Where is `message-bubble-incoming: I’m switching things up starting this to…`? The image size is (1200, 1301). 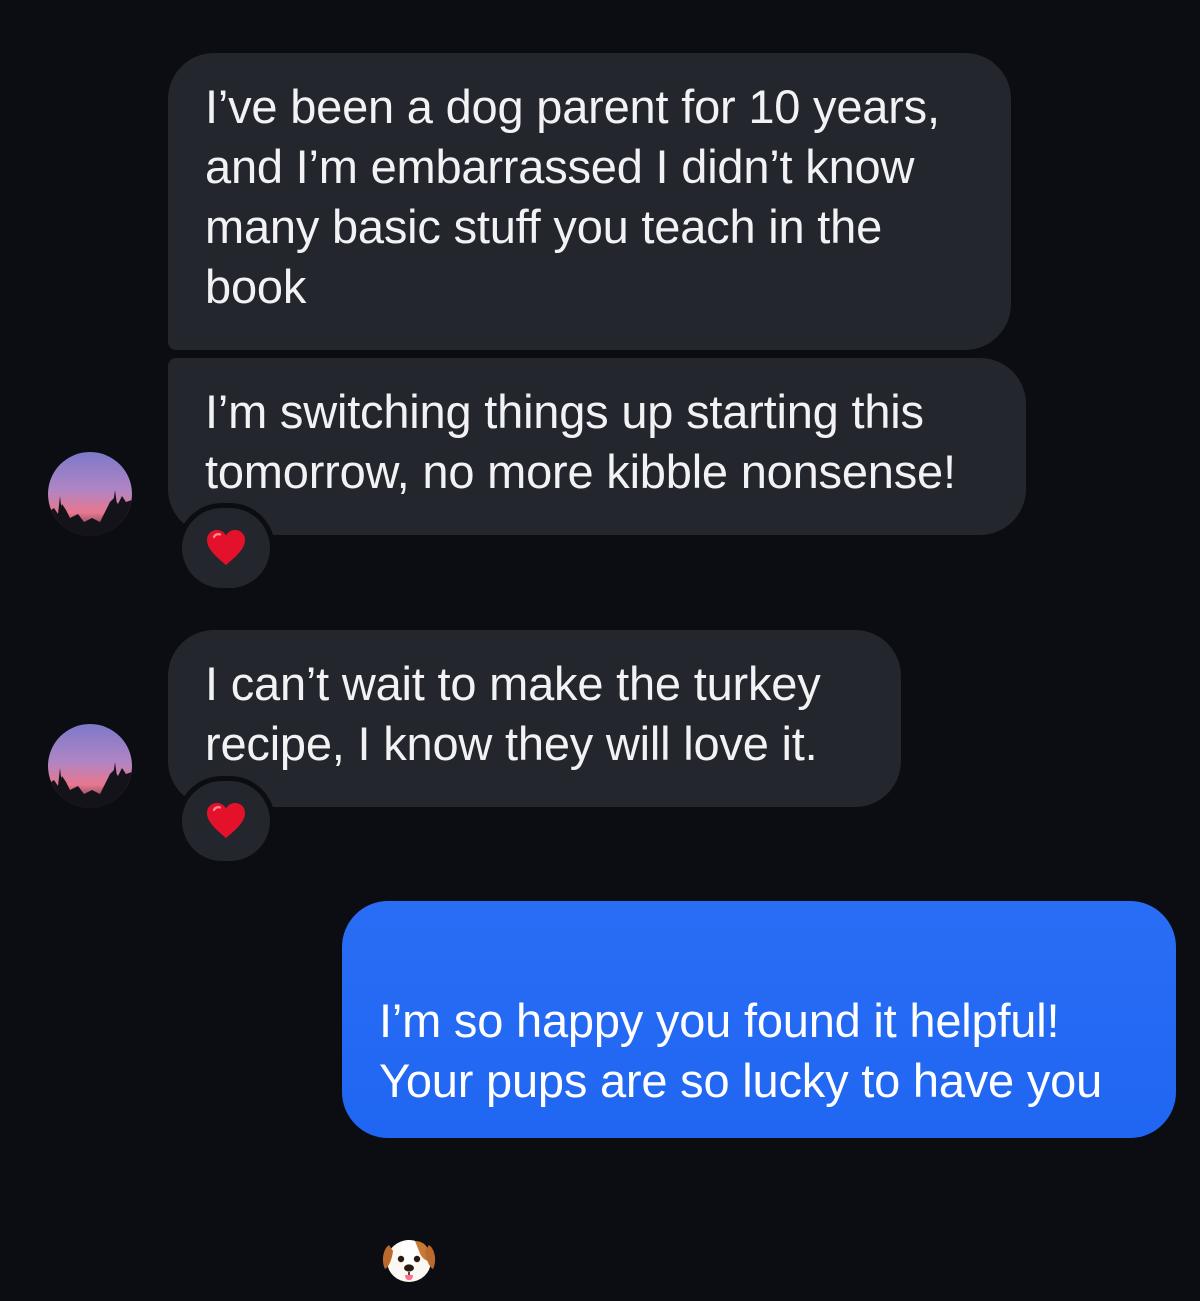
message-bubble-incoming: I’m switching things up starting this to… is located at coordinates (597, 446).